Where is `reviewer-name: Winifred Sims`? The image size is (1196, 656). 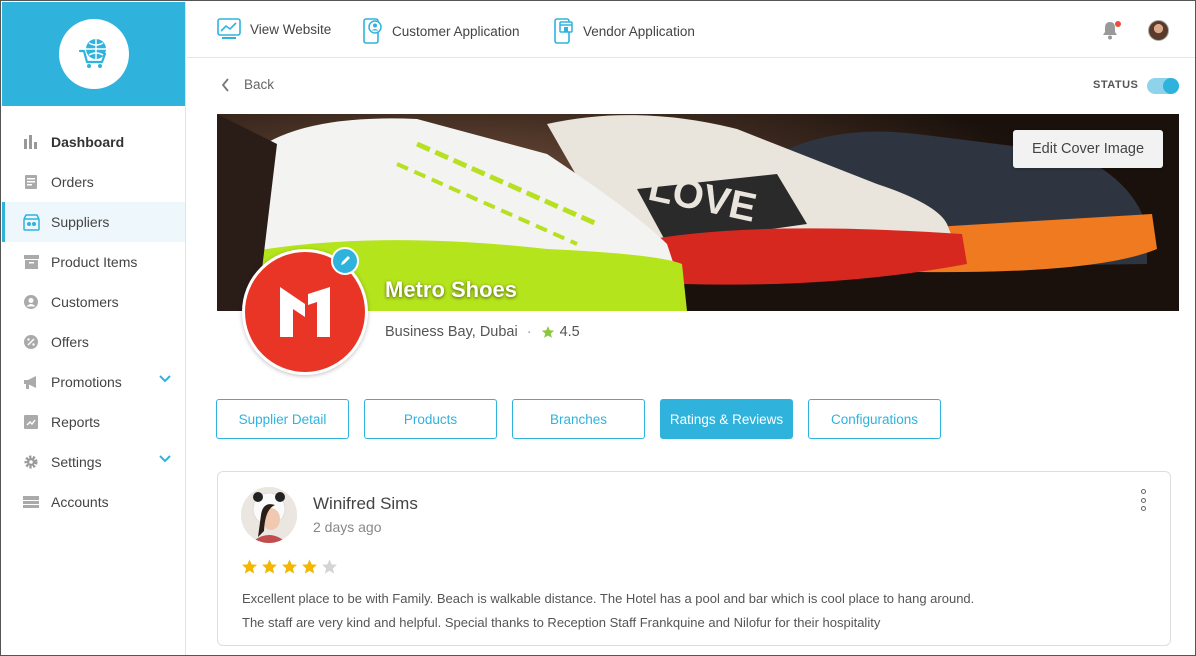 reviewer-name: Winifred Sims is located at coordinates (365, 503).